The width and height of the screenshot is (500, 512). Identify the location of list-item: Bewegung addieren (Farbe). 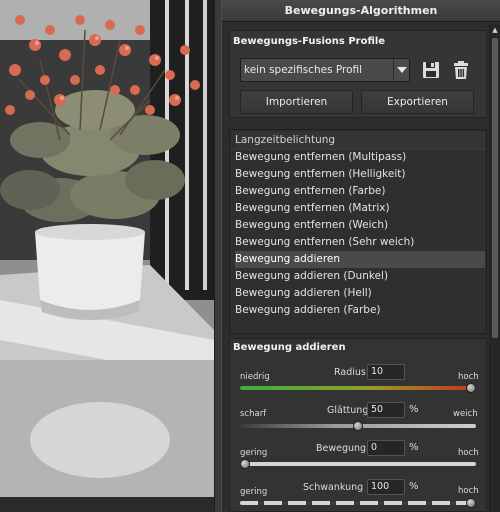
(360, 310).